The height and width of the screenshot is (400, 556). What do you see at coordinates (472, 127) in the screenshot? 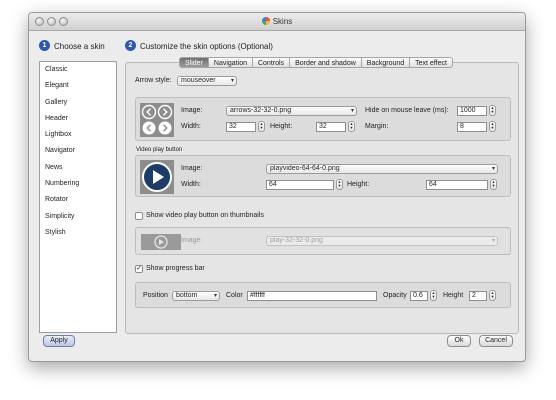
I see `arrows-margin-input: 8` at bounding box center [472, 127].